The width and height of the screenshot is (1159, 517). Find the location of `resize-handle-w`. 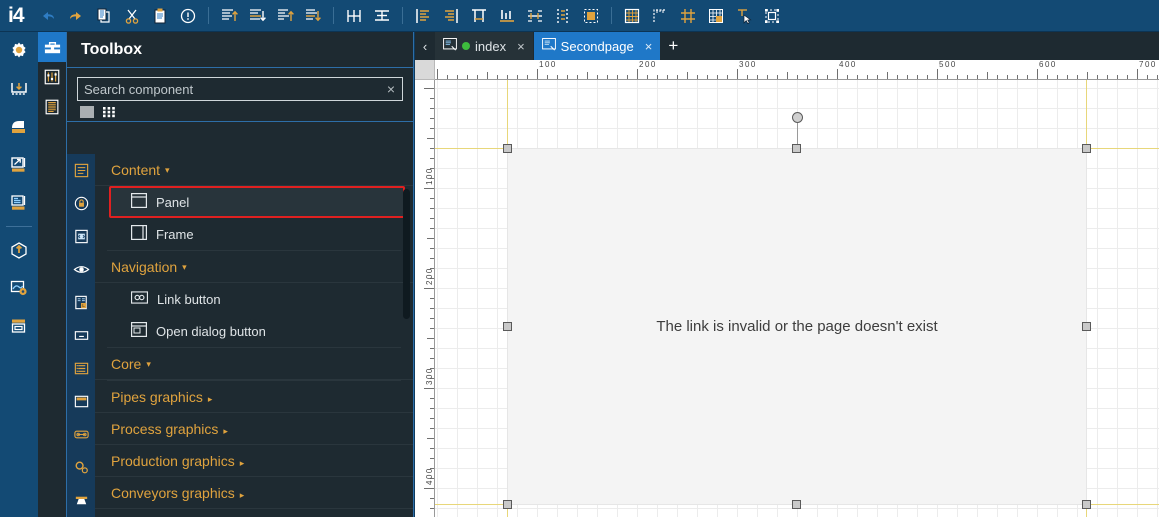

resize-handle-w is located at coordinates (507, 326).